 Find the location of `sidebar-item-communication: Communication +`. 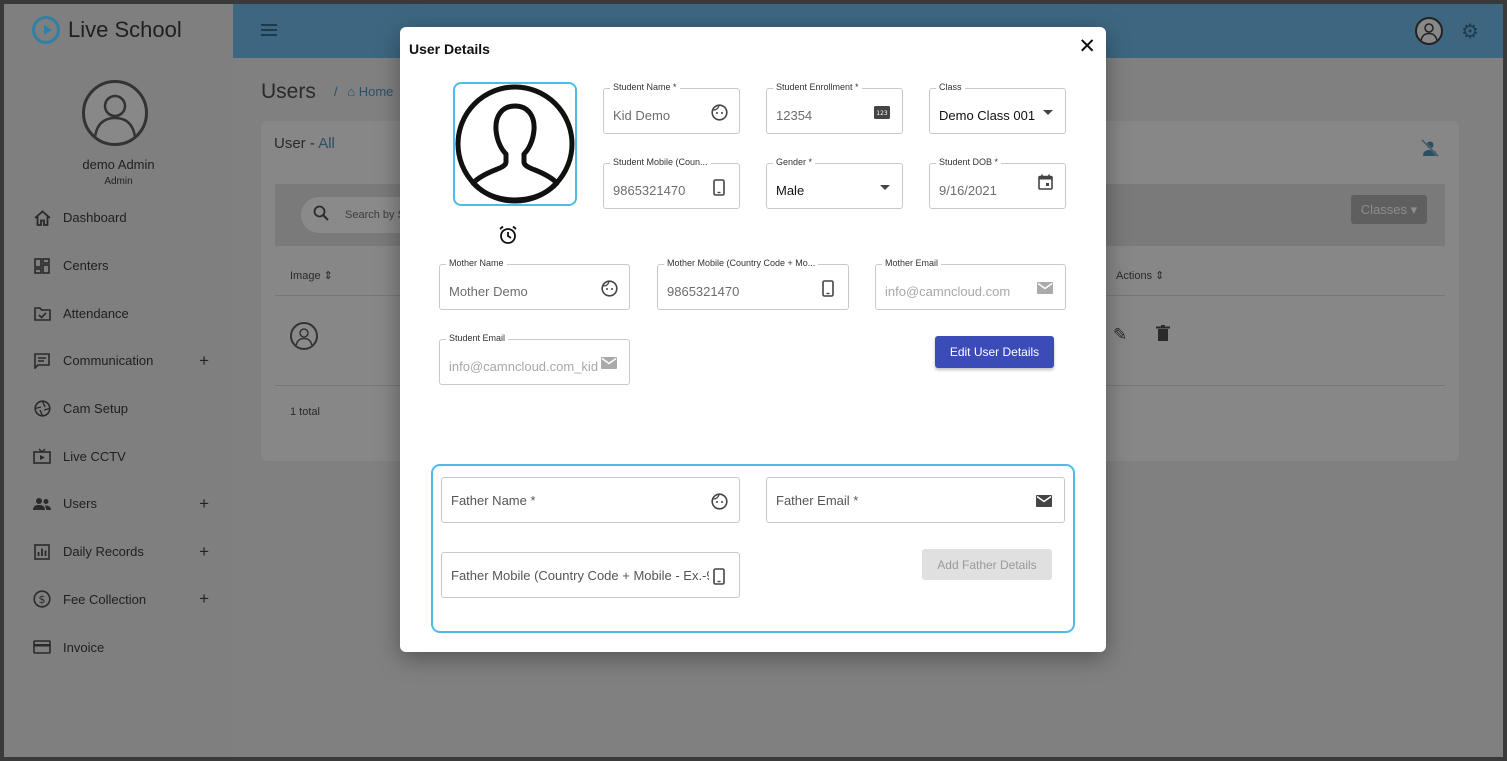

sidebar-item-communication: Communication + is located at coordinates (118, 361).